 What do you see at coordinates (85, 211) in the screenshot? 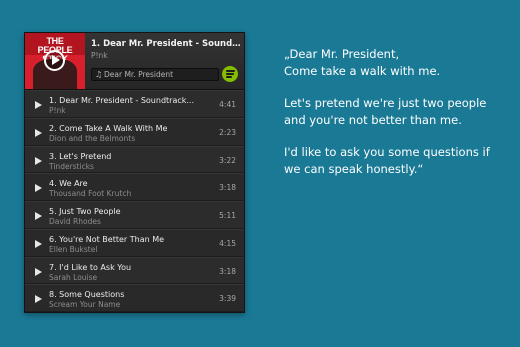
I see `track-title: 5. Just Two People` at bounding box center [85, 211].